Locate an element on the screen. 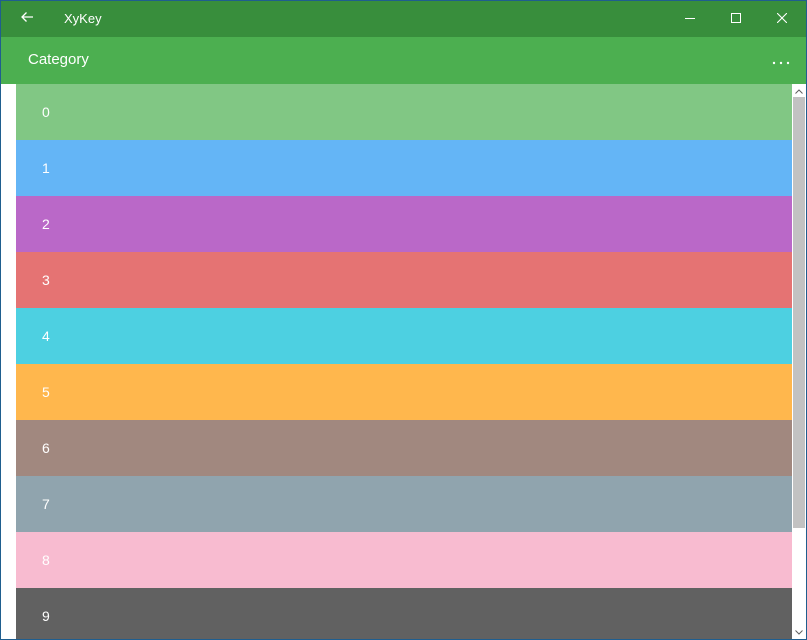 The width and height of the screenshot is (807, 640). category-label: 4 is located at coordinates (46, 336).